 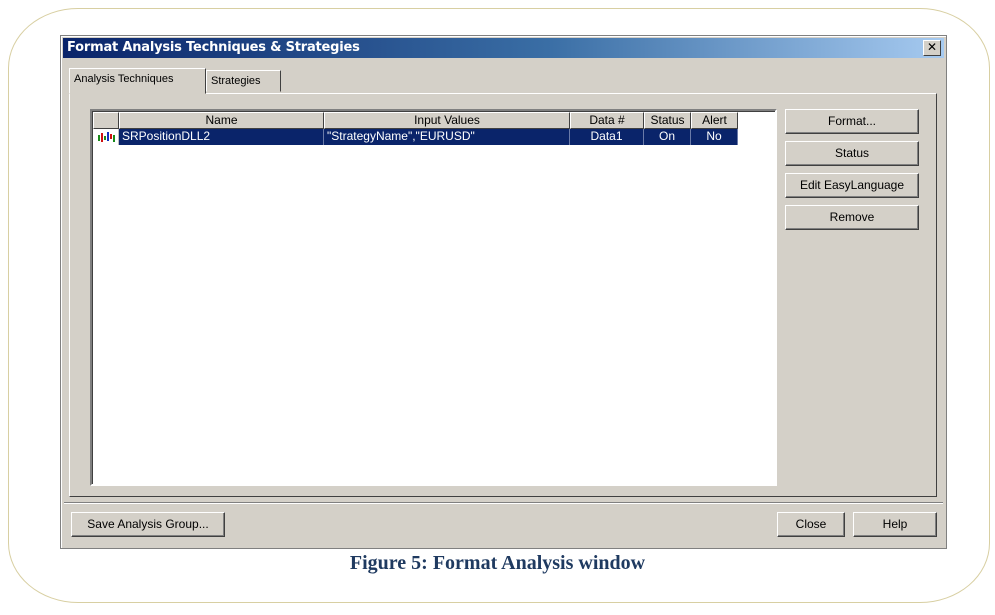 I want to click on status-button: Status, so click(x=852, y=153).